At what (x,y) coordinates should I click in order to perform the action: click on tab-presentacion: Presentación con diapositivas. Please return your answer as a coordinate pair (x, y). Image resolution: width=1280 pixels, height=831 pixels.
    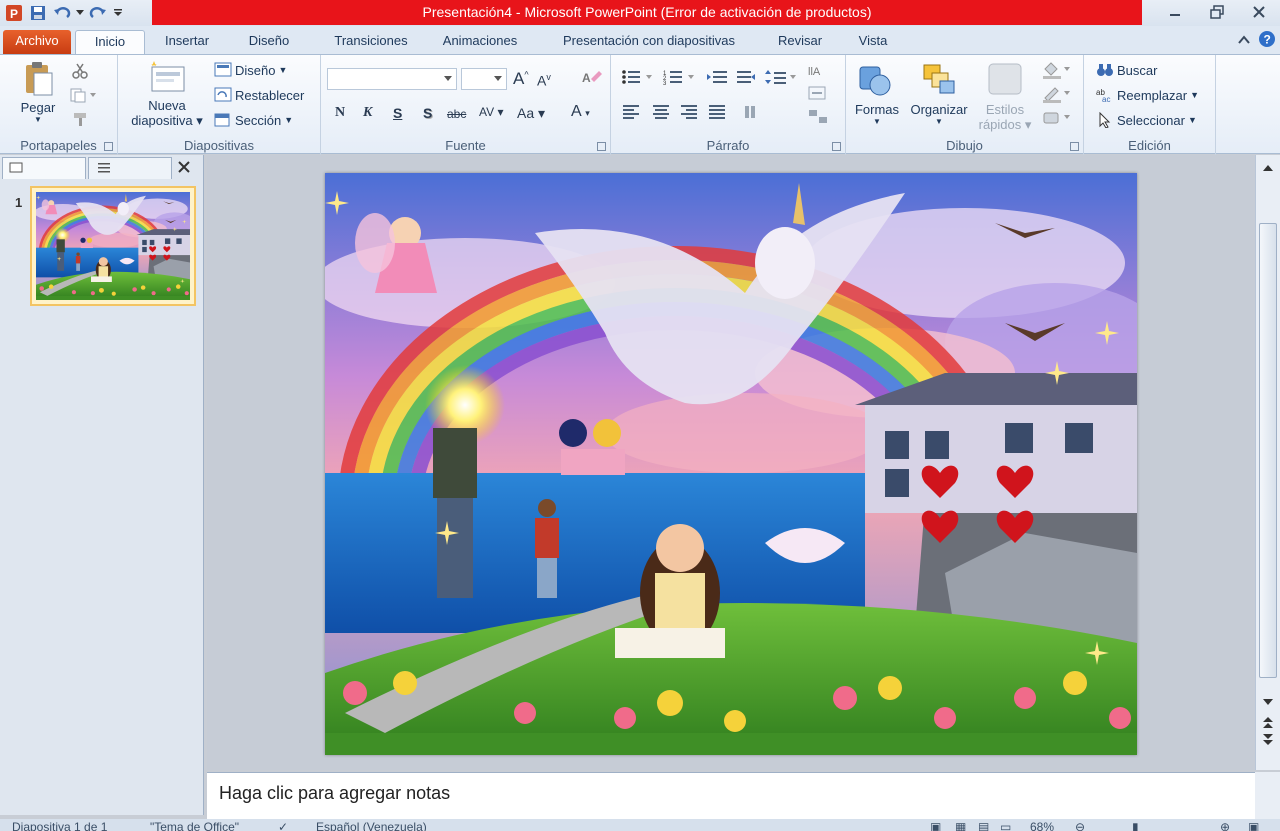
    Looking at the image, I should click on (649, 42).